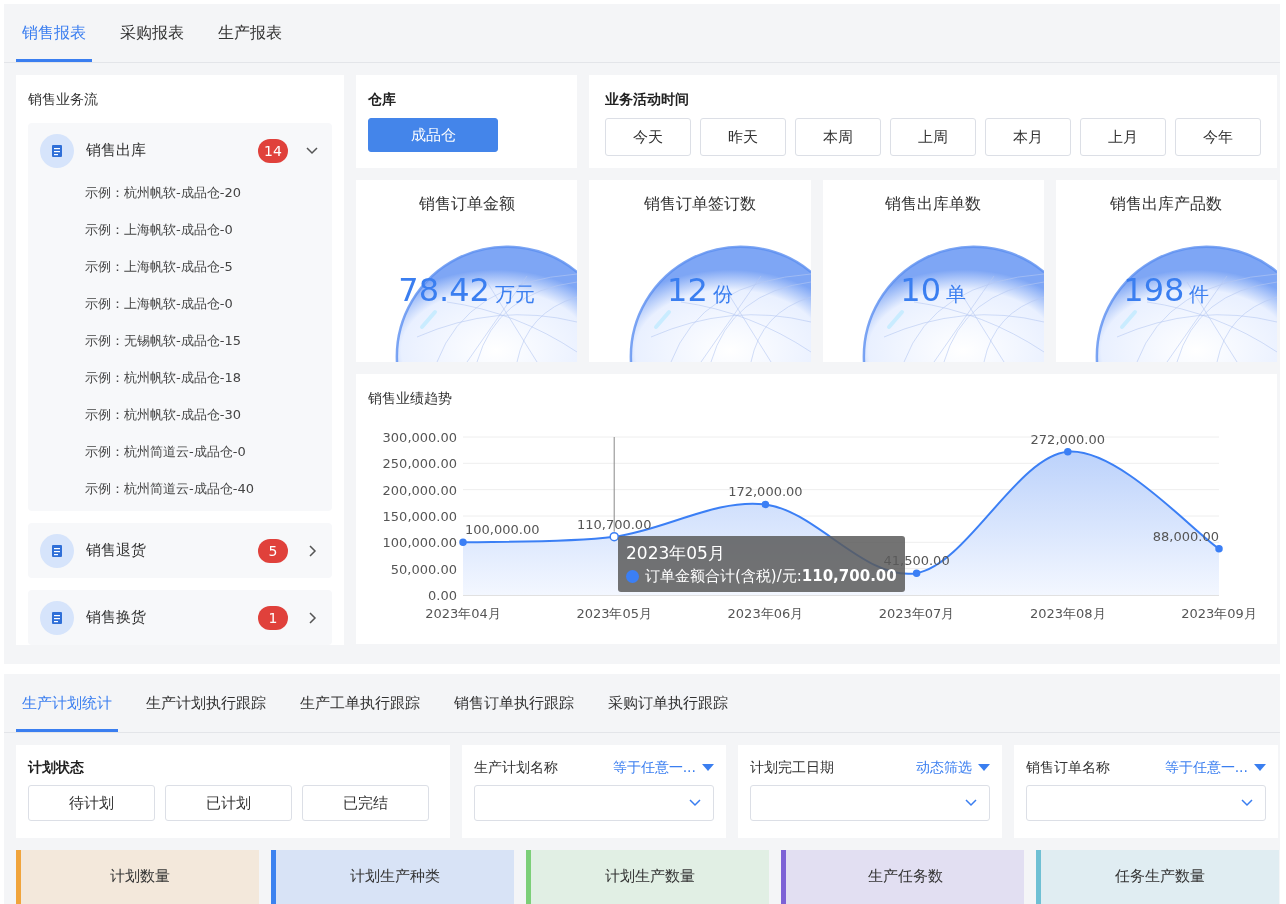  I want to click on period-button: 昨天, so click(743, 137).